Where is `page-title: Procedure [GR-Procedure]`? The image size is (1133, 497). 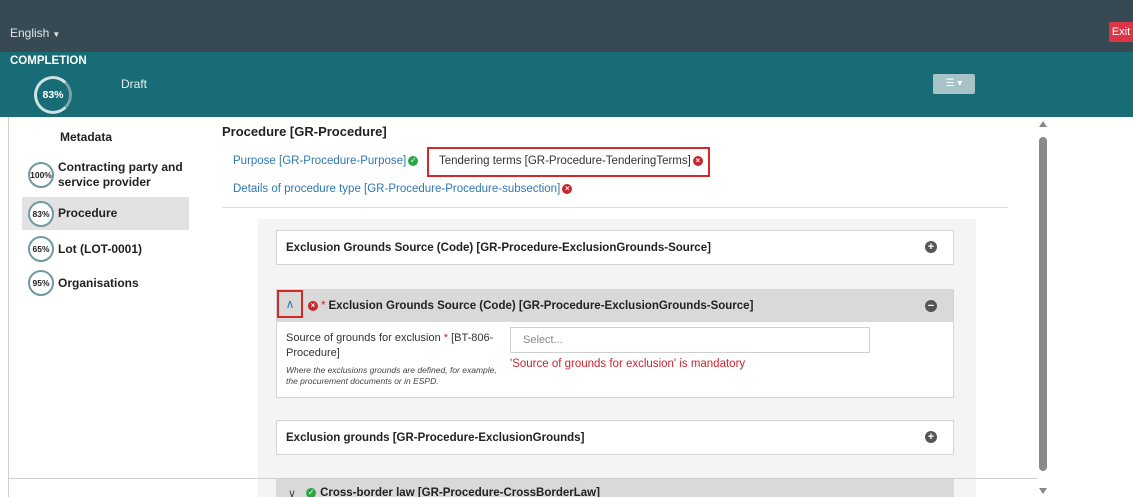 page-title: Procedure [GR-Procedure] is located at coordinates (304, 131).